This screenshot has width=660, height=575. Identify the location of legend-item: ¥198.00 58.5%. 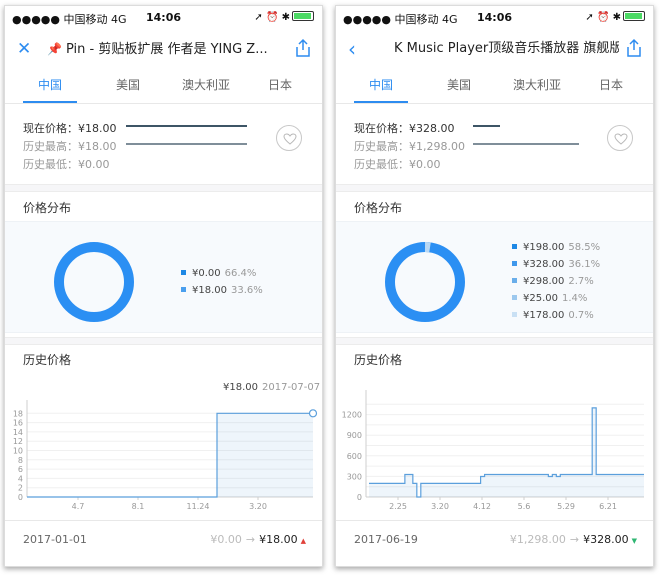
(556, 250).